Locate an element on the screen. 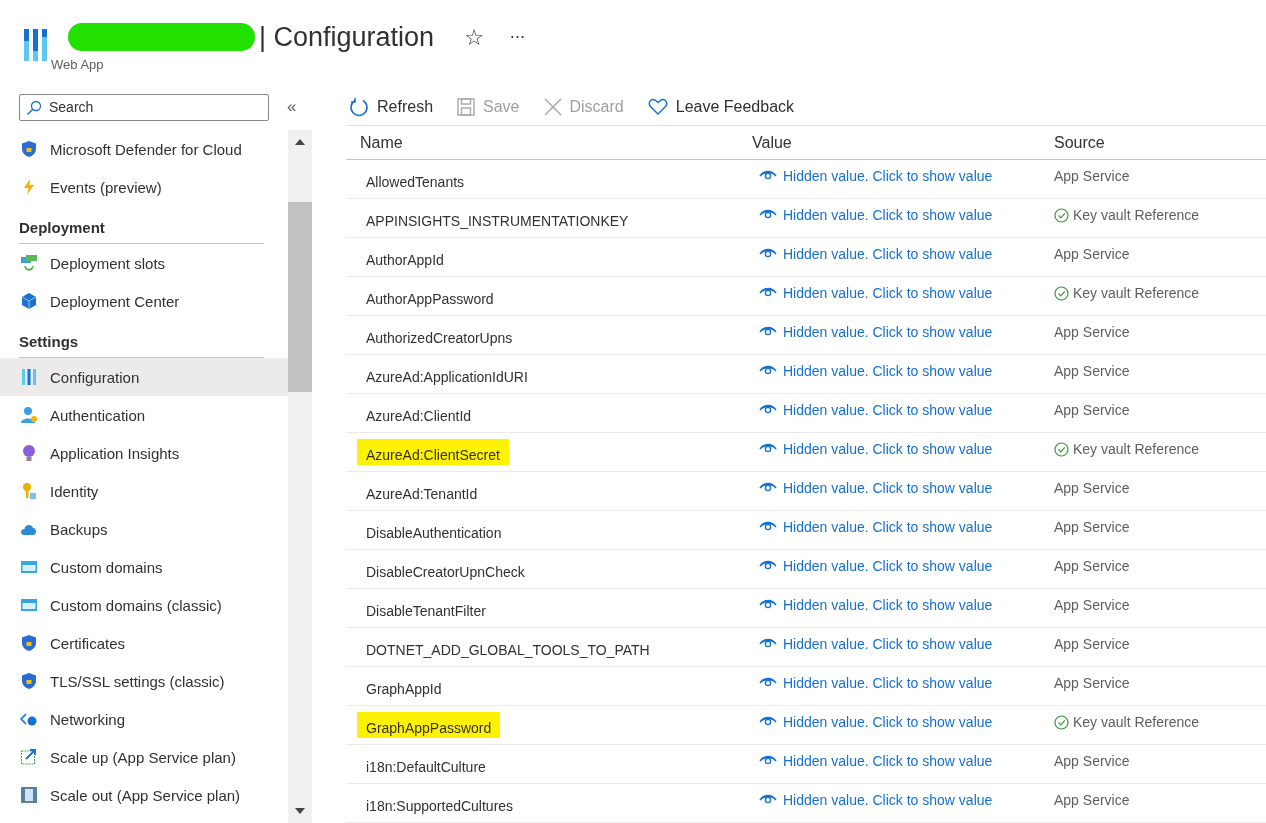  column-header: Source is located at coordinates (1160, 142).